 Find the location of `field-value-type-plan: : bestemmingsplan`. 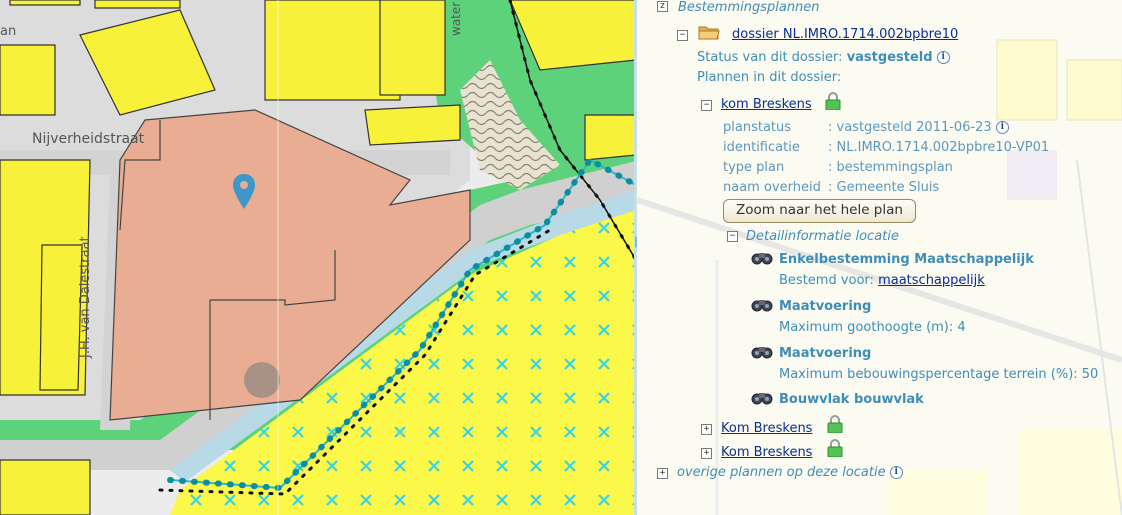

field-value-type-plan: : bestemmingsplan is located at coordinates (890, 167).